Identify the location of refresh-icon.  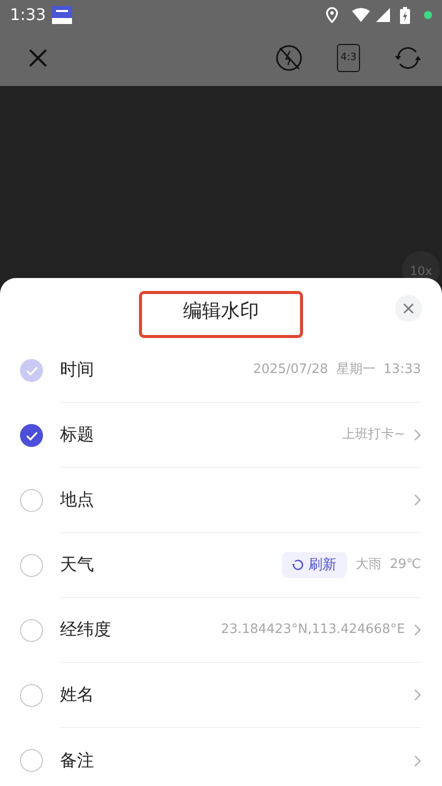
(298, 565).